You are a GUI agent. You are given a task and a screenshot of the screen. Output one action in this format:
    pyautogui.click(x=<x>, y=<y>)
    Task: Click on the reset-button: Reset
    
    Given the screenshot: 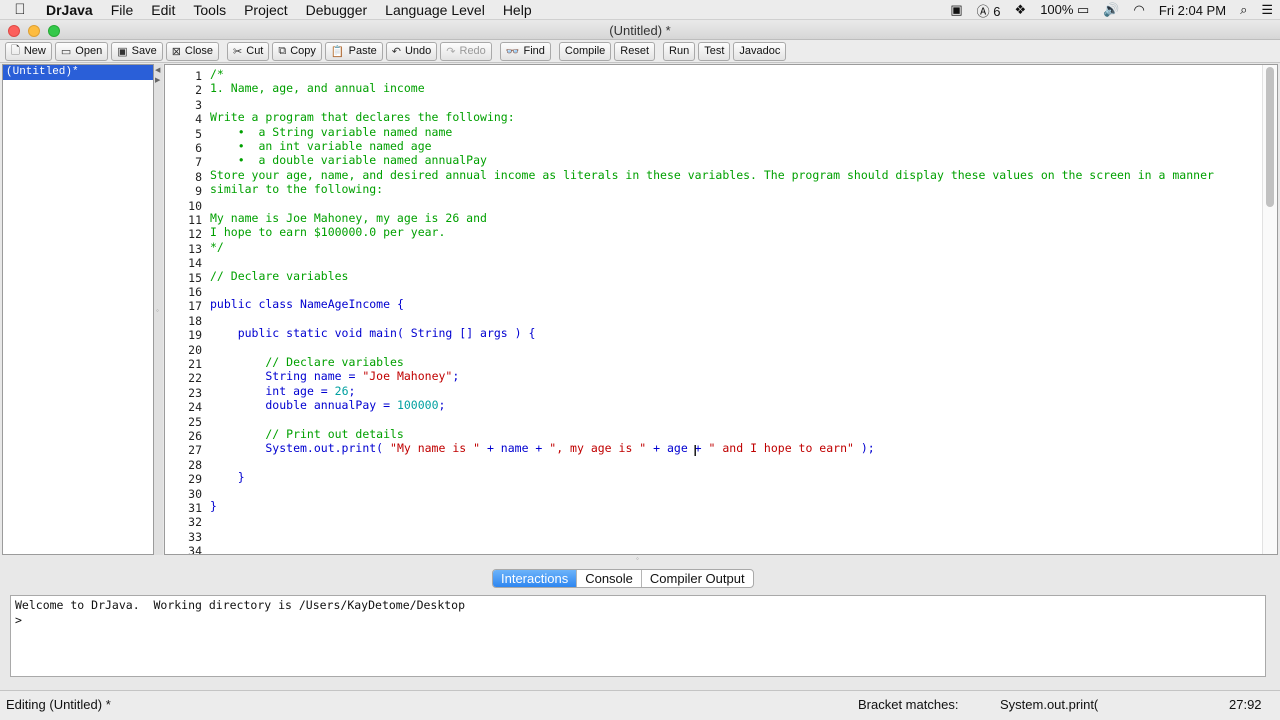 What is the action you would take?
    pyautogui.click(x=635, y=51)
    